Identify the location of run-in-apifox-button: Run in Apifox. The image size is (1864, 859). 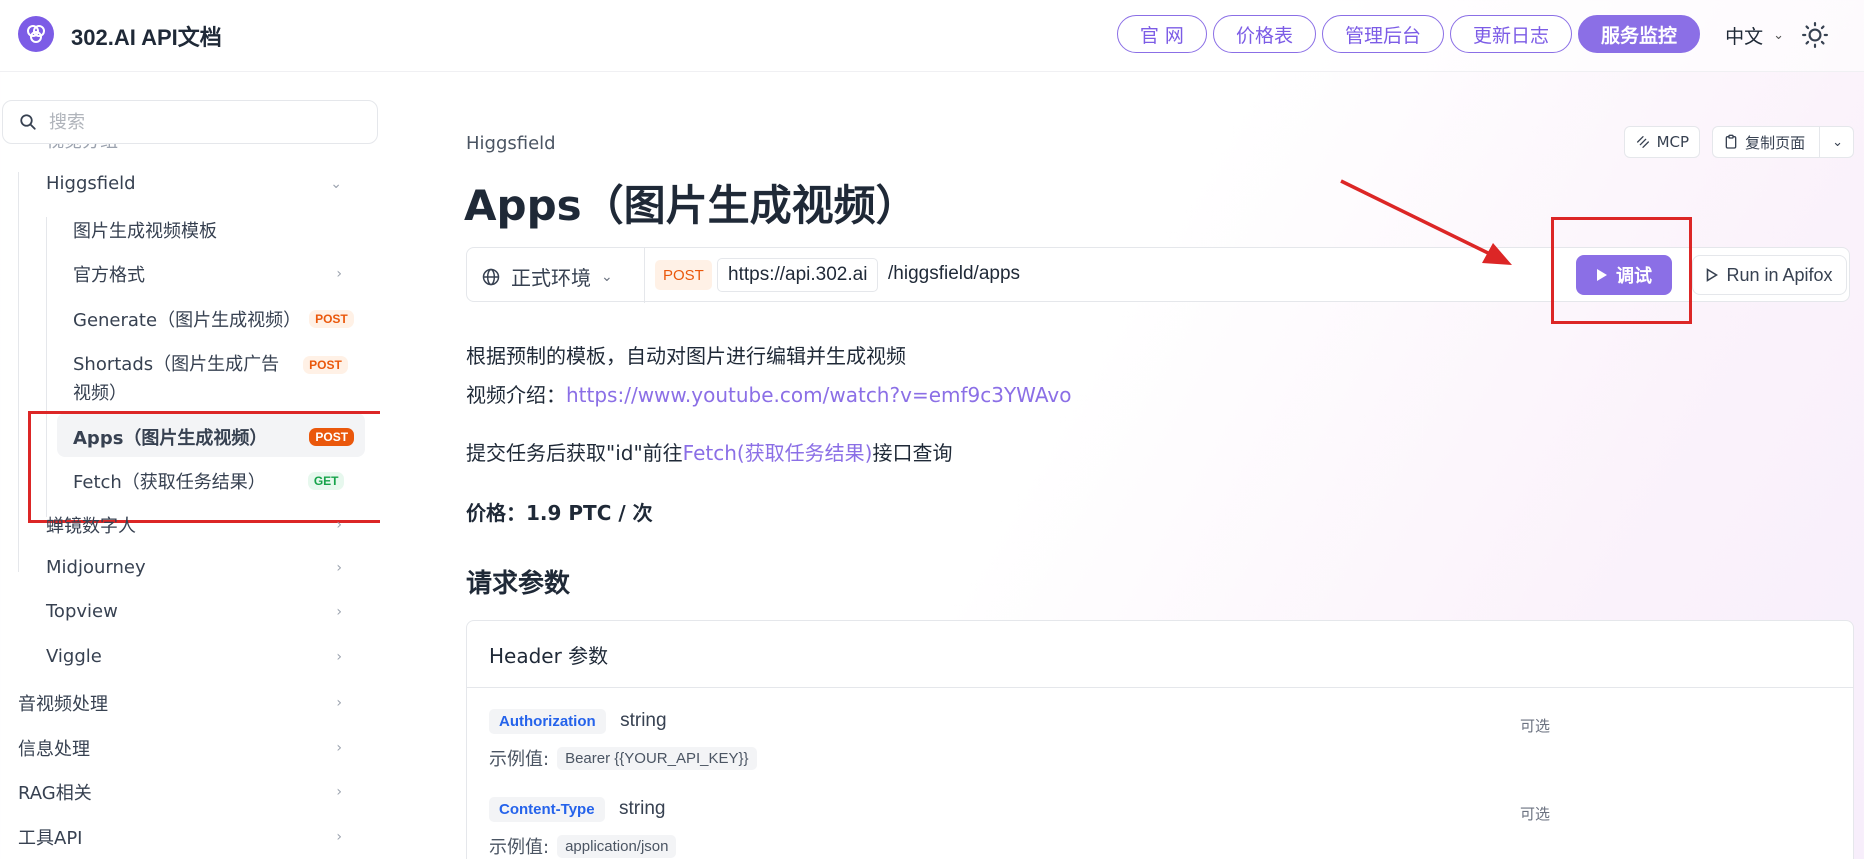
(1769, 275).